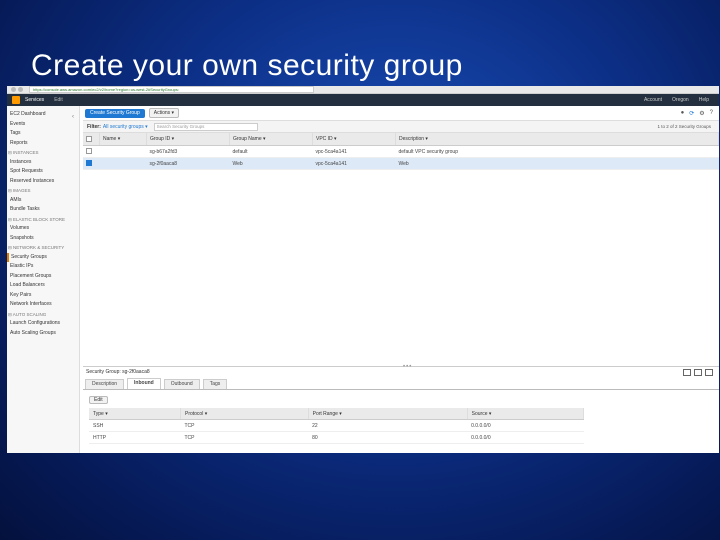 This screenshot has height=540, width=720. Describe the element at coordinates (125, 127) in the screenshot. I see `filter-select: All security groups ▾` at that location.